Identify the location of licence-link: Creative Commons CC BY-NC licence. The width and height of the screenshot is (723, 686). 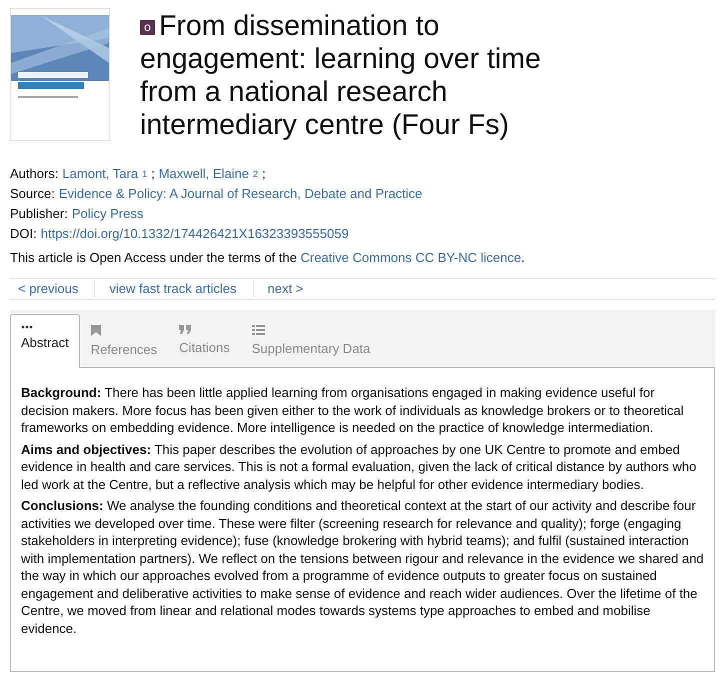
(411, 257).